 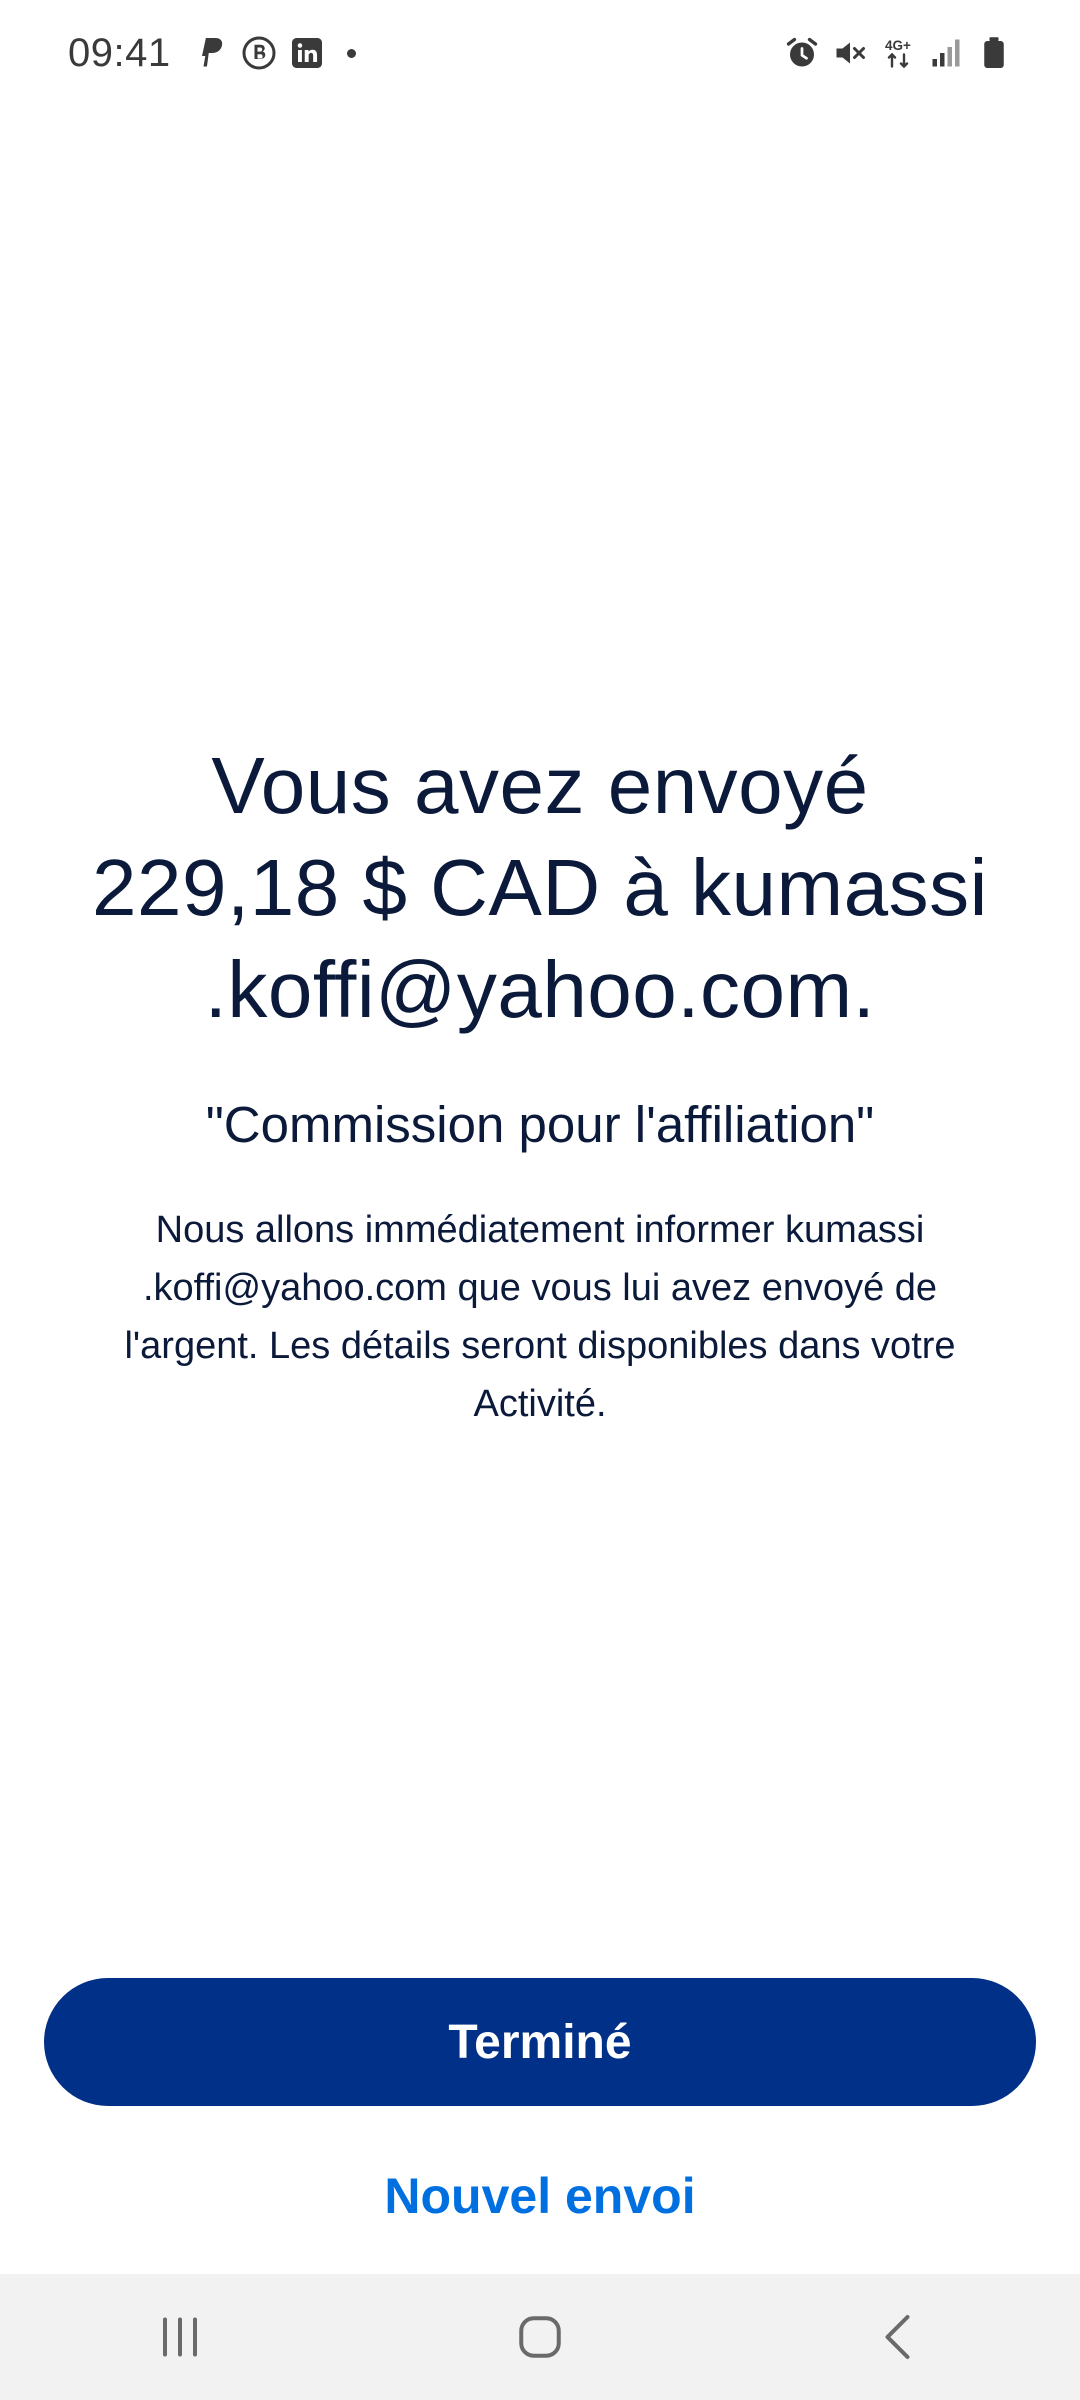 What do you see at coordinates (850, 53) in the screenshot?
I see `mute-icon` at bounding box center [850, 53].